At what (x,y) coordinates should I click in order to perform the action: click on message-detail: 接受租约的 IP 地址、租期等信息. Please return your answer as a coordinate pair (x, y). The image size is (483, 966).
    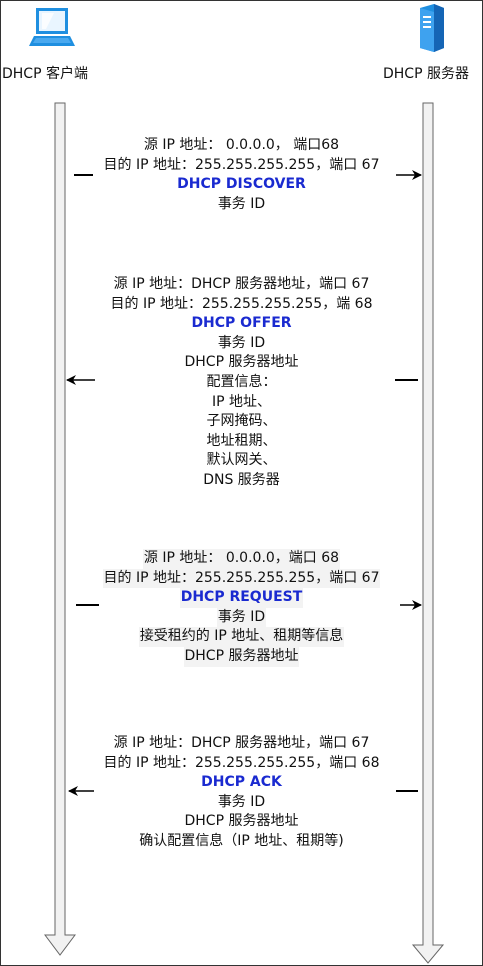
    Looking at the image, I should click on (241, 637).